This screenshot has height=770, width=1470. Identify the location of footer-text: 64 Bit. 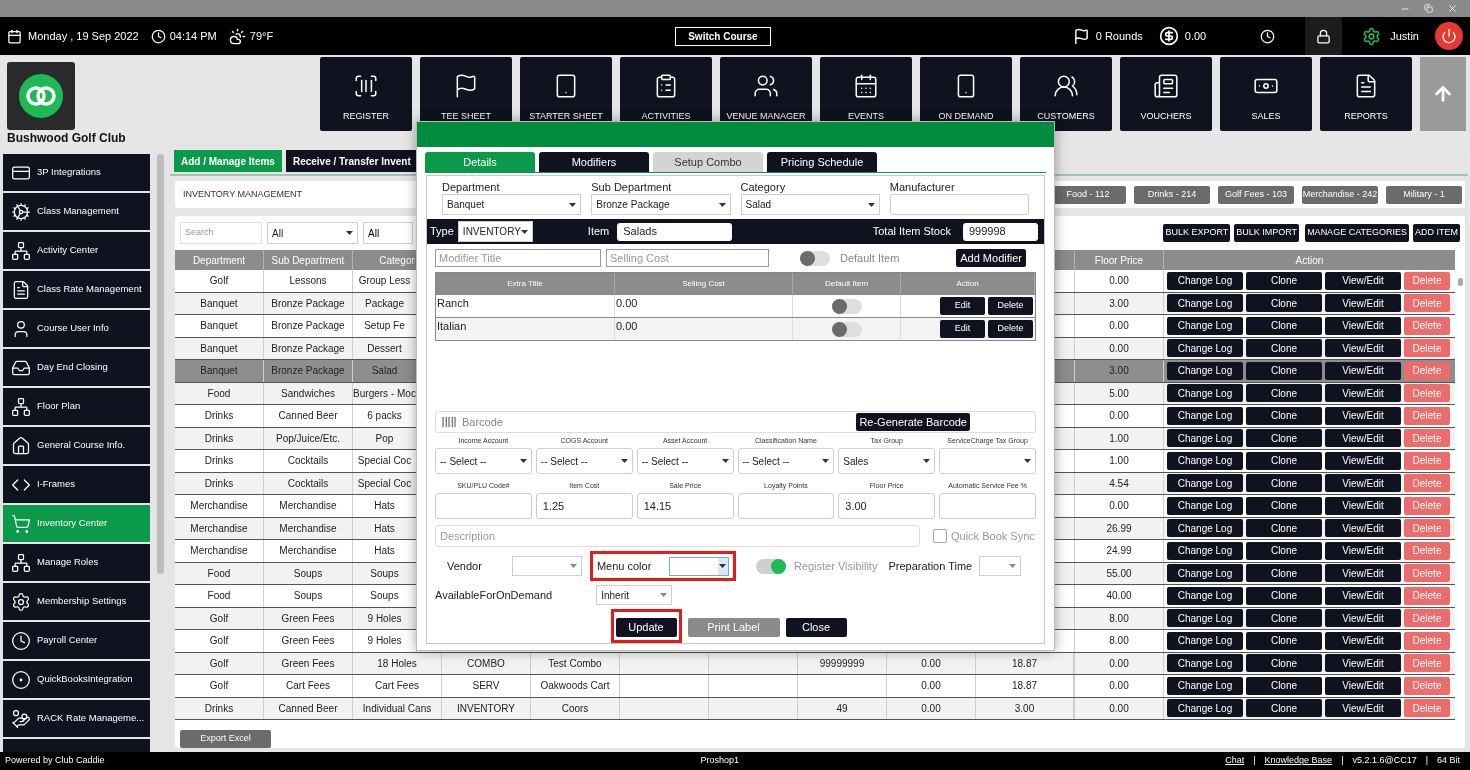
(1448, 761).